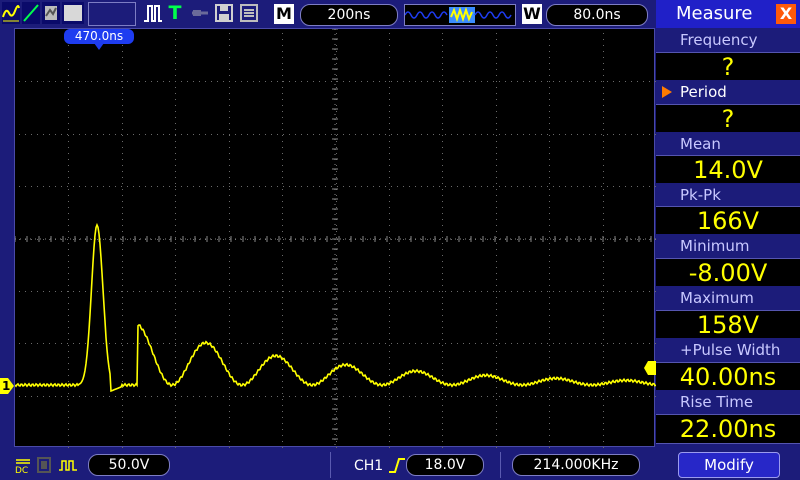 The width and height of the screenshot is (800, 480). Describe the element at coordinates (73, 13) in the screenshot. I see `color-swatch-icon` at that location.